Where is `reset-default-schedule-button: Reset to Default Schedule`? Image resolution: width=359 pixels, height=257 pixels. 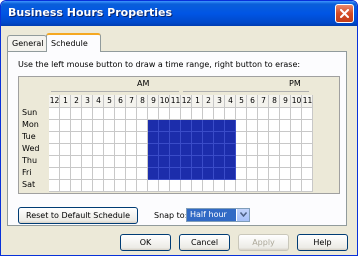
reset-default-schedule-button: Reset to Default Schedule is located at coordinates (78, 215).